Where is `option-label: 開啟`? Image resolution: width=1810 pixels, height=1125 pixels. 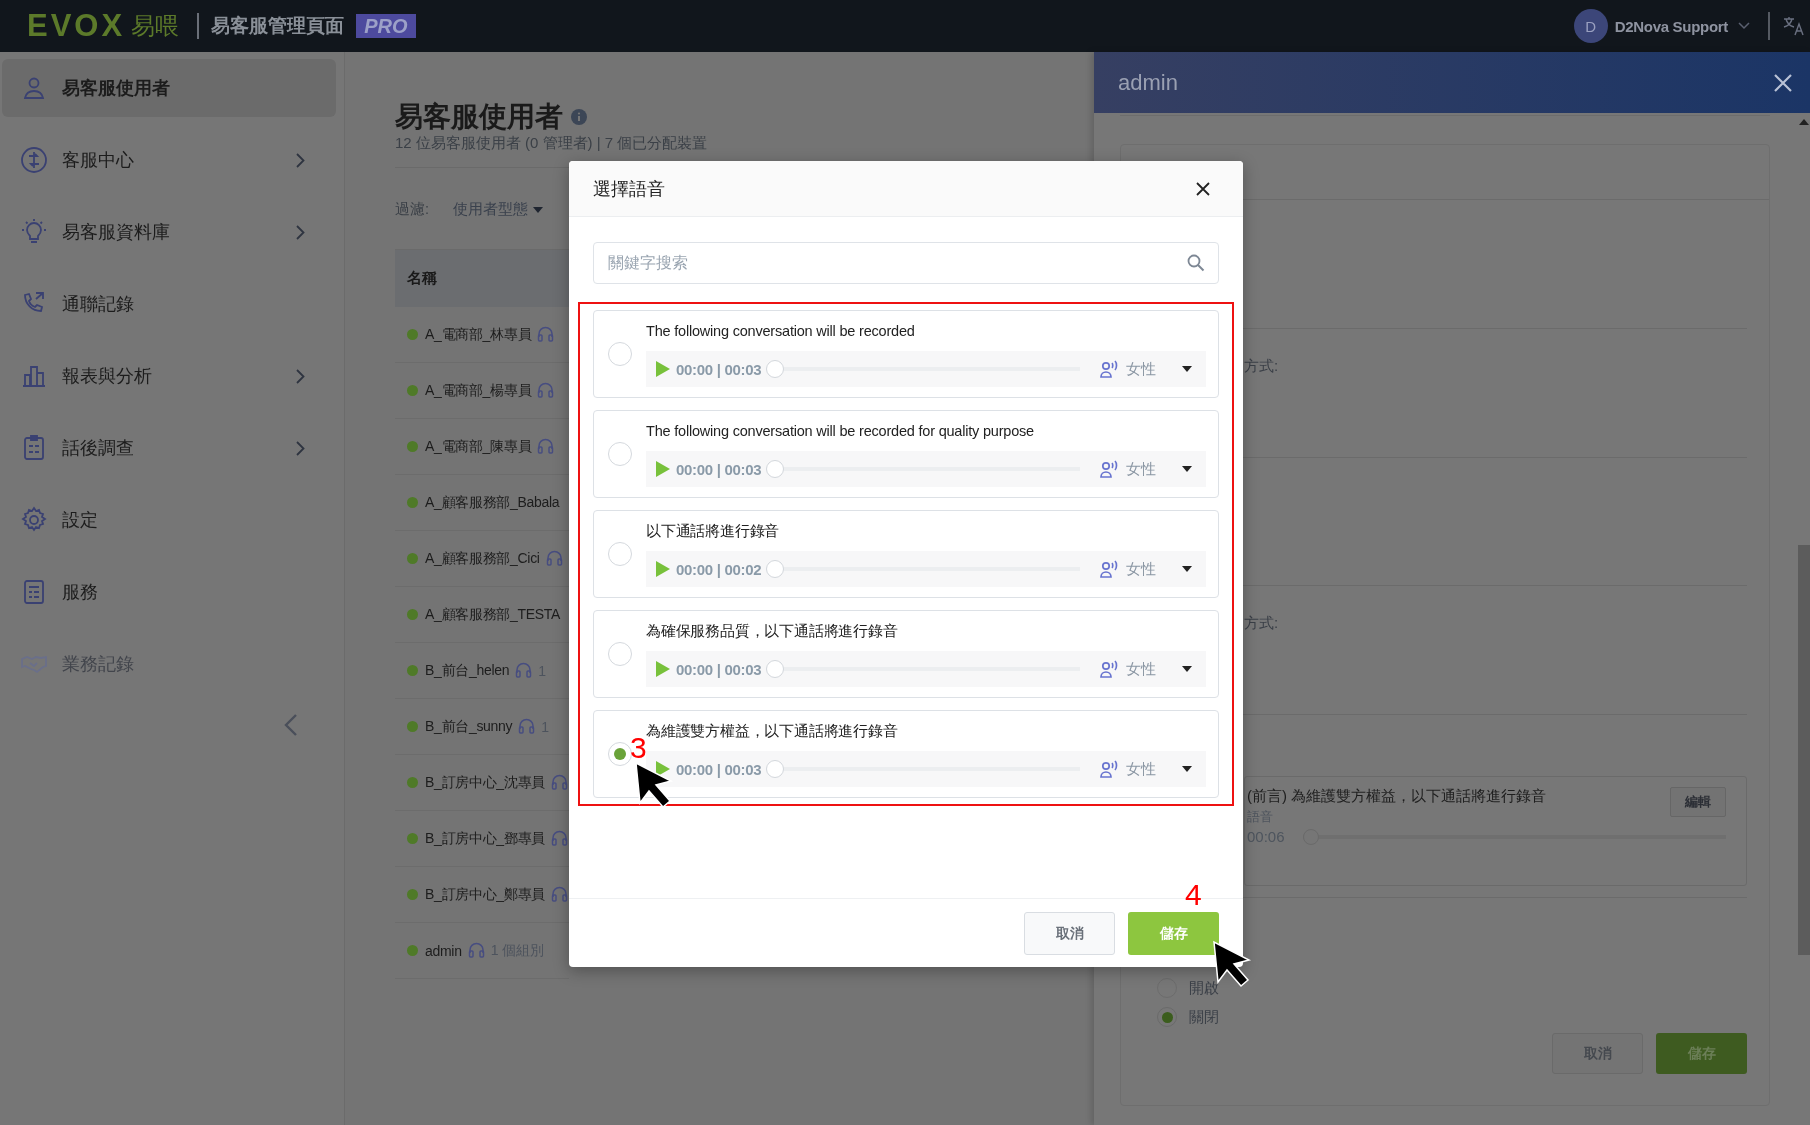 option-label: 開啟 is located at coordinates (1204, 988).